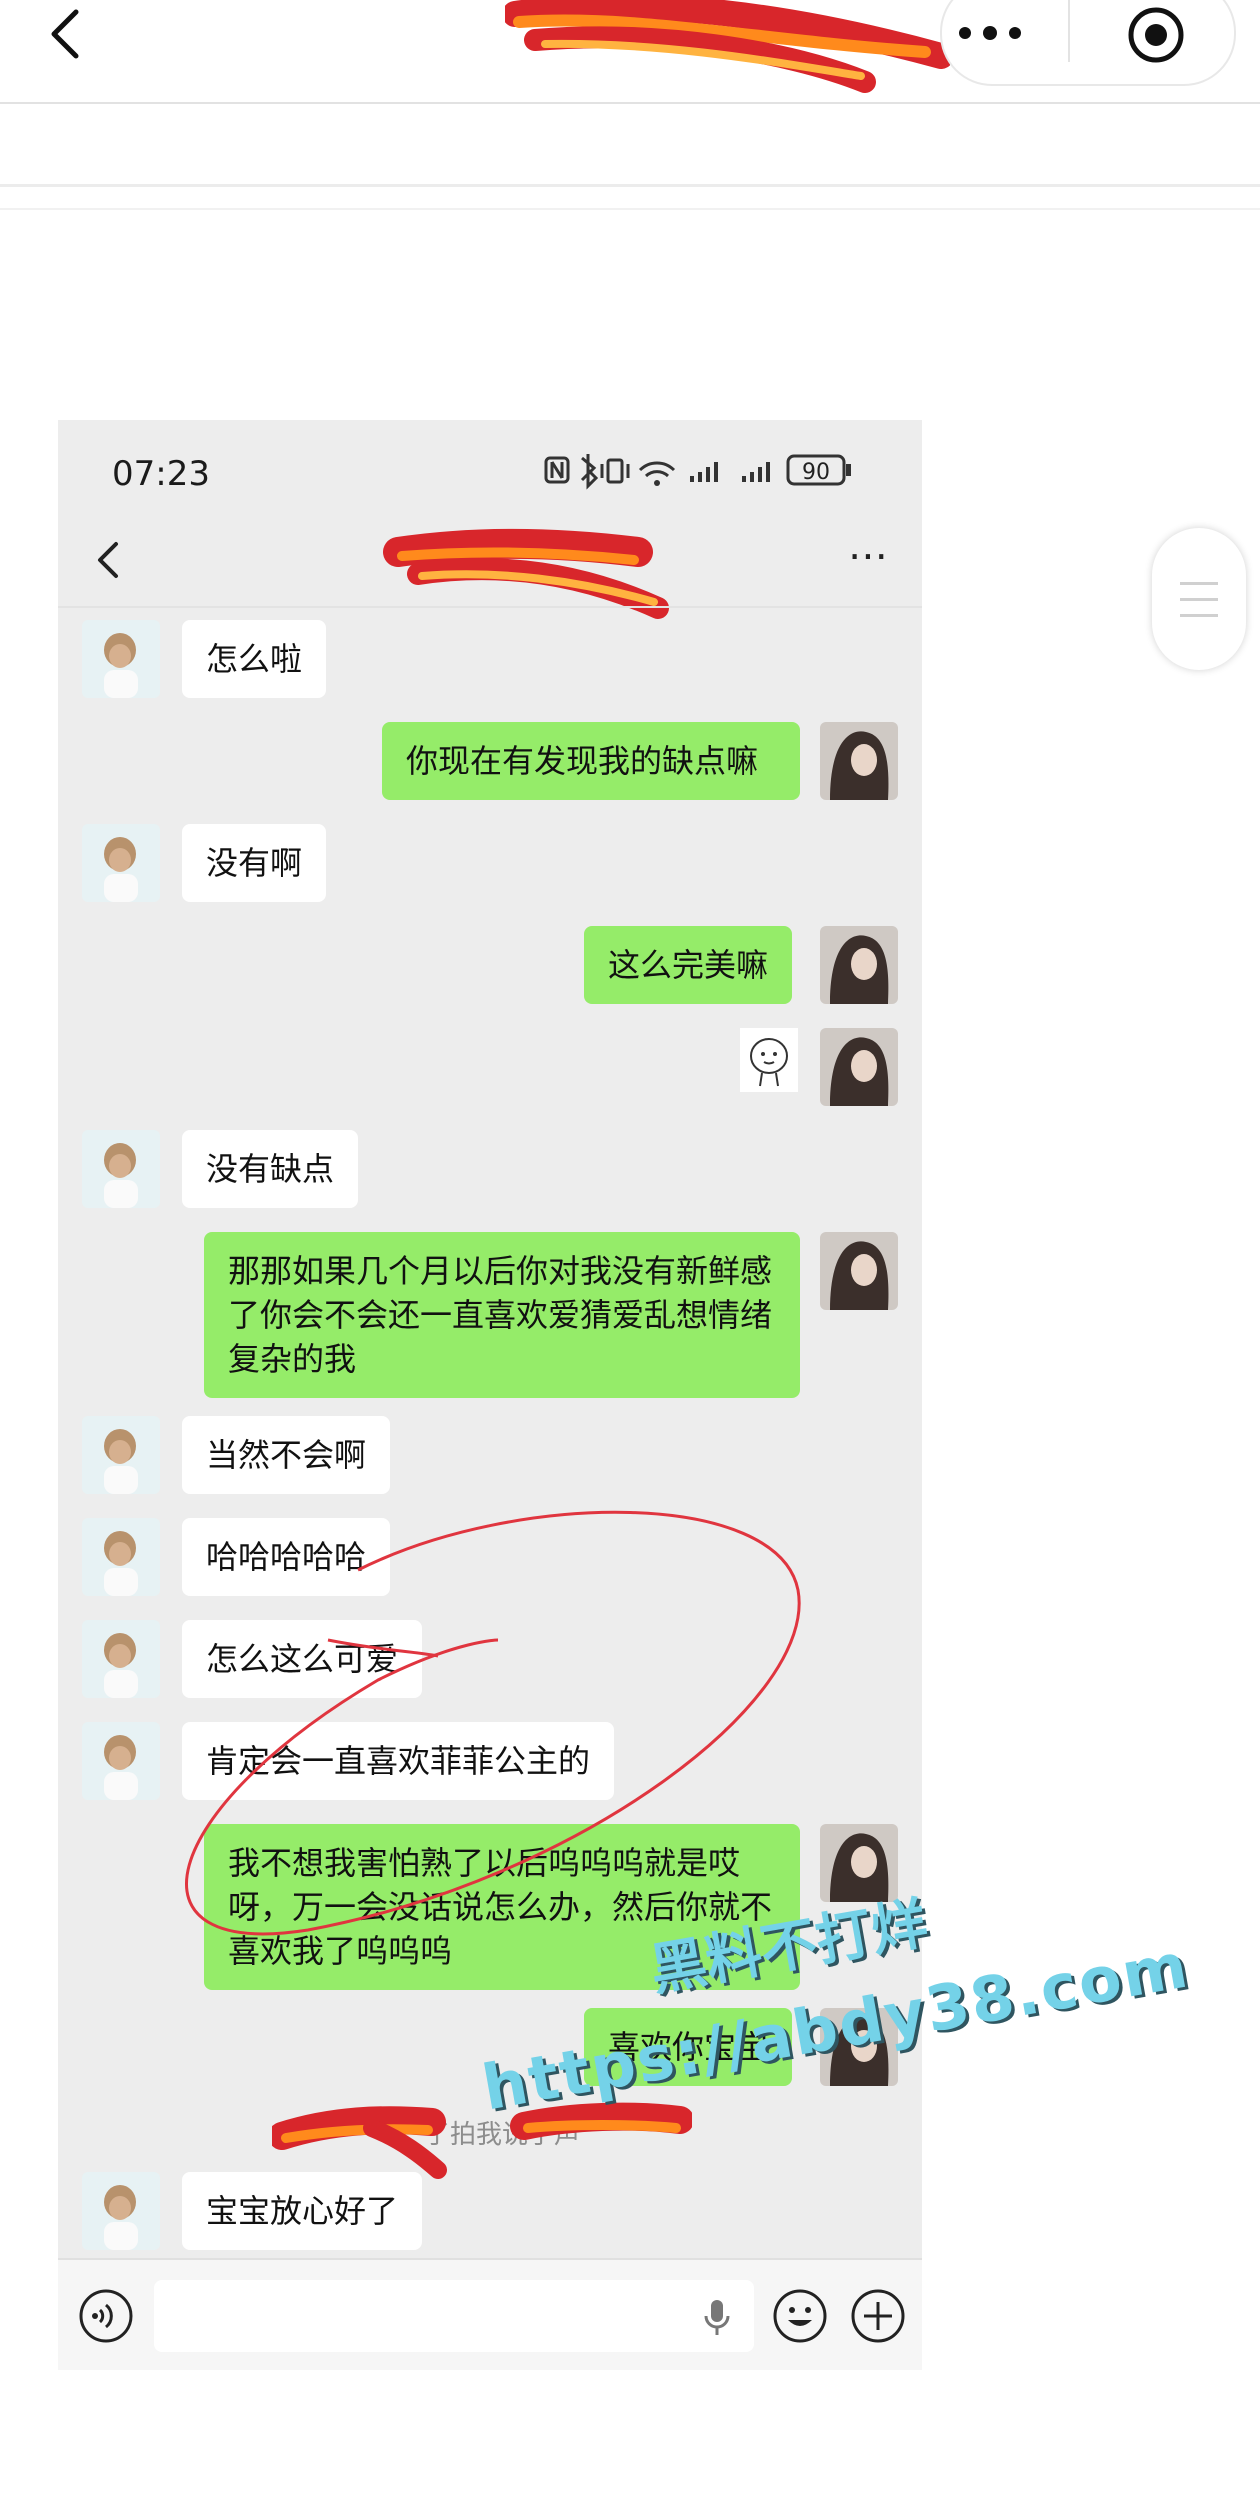 This screenshot has height=2496, width=1260. Describe the element at coordinates (270, 1169) in the screenshot. I see `message-bubble-in: 没有缺点` at that location.